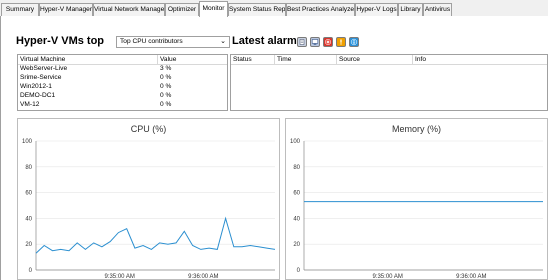 The height and width of the screenshot is (280, 548). What do you see at coordinates (223, 42) in the screenshot?
I see `chevron-down-icon: ⌄` at bounding box center [223, 42].